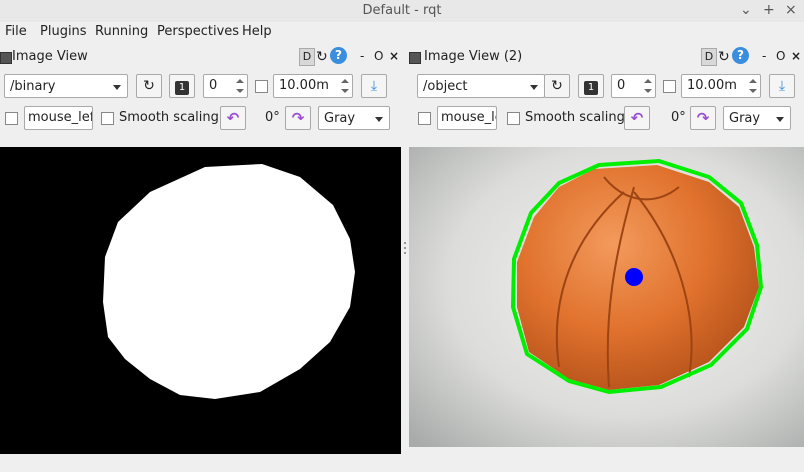 The width and height of the screenshot is (804, 472). What do you see at coordinates (16, 31) in the screenshot?
I see `menu-file: File` at bounding box center [16, 31].